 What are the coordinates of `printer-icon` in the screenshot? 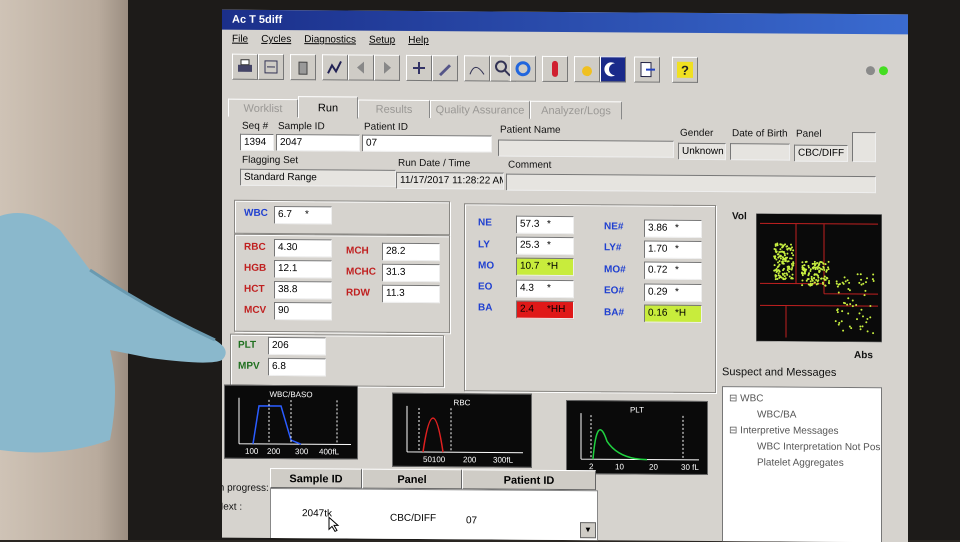 It's located at (245, 66).